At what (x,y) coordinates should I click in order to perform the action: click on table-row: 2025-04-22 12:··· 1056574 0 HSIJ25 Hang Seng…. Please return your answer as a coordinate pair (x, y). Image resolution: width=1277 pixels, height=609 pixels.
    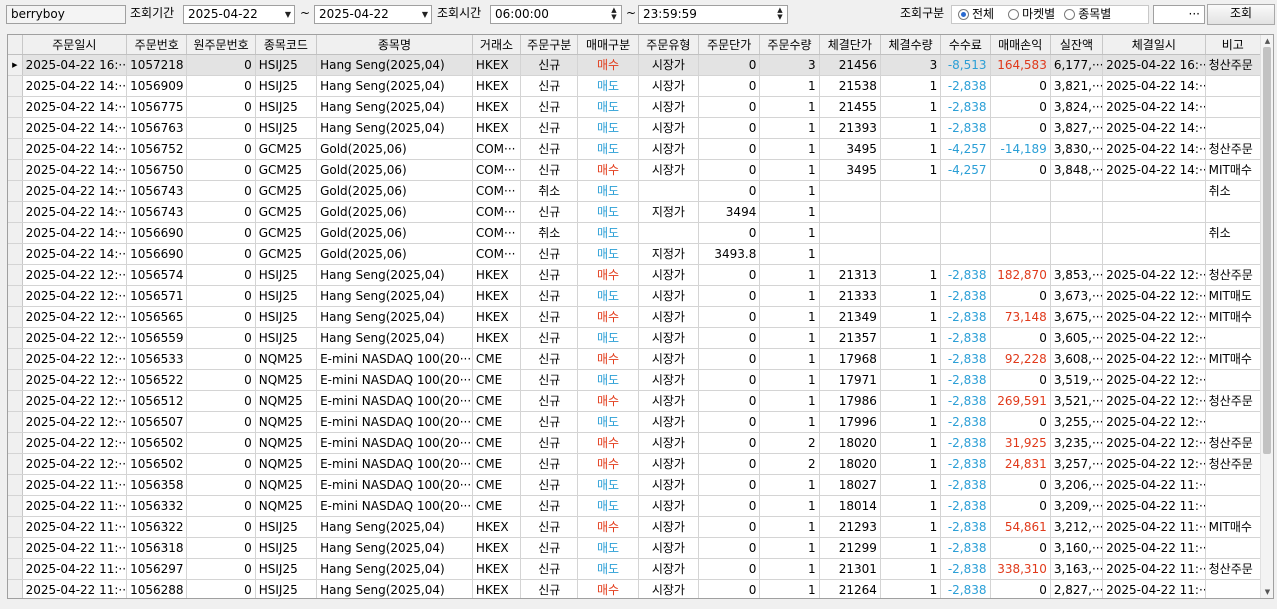
    Looking at the image, I should click on (635, 275).